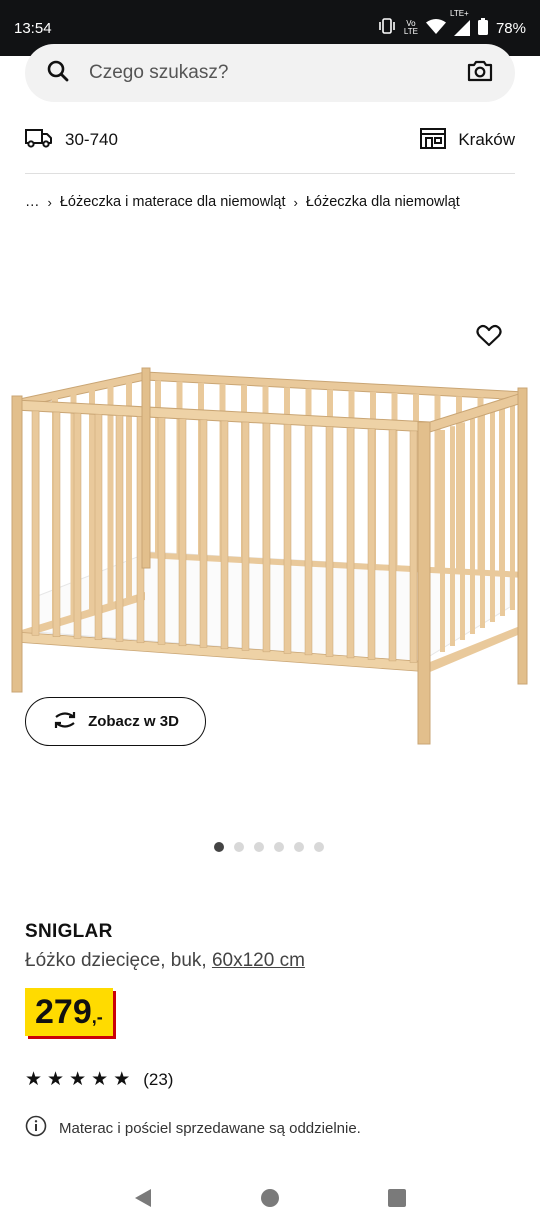 This screenshot has height=1230, width=540. Describe the element at coordinates (143, 1200) in the screenshot. I see `back-icon` at that location.